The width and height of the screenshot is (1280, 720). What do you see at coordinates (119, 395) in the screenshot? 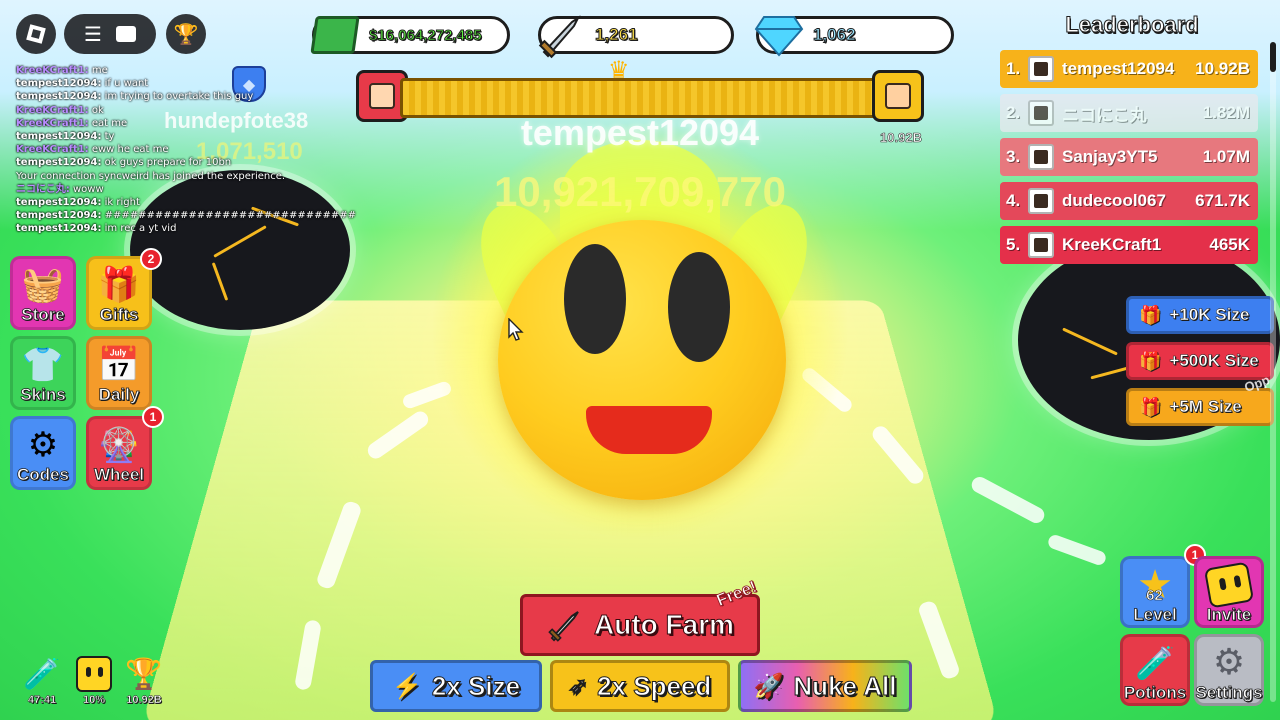
I see `daily-label: Daily` at bounding box center [119, 395].